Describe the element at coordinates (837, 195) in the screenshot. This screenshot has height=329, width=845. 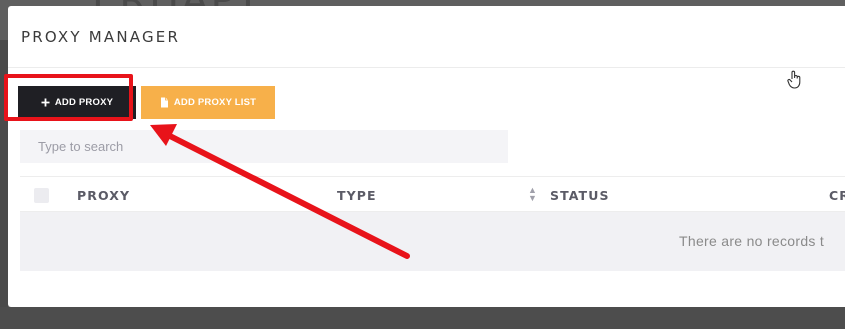
I see `column-header-cr: CR` at that location.